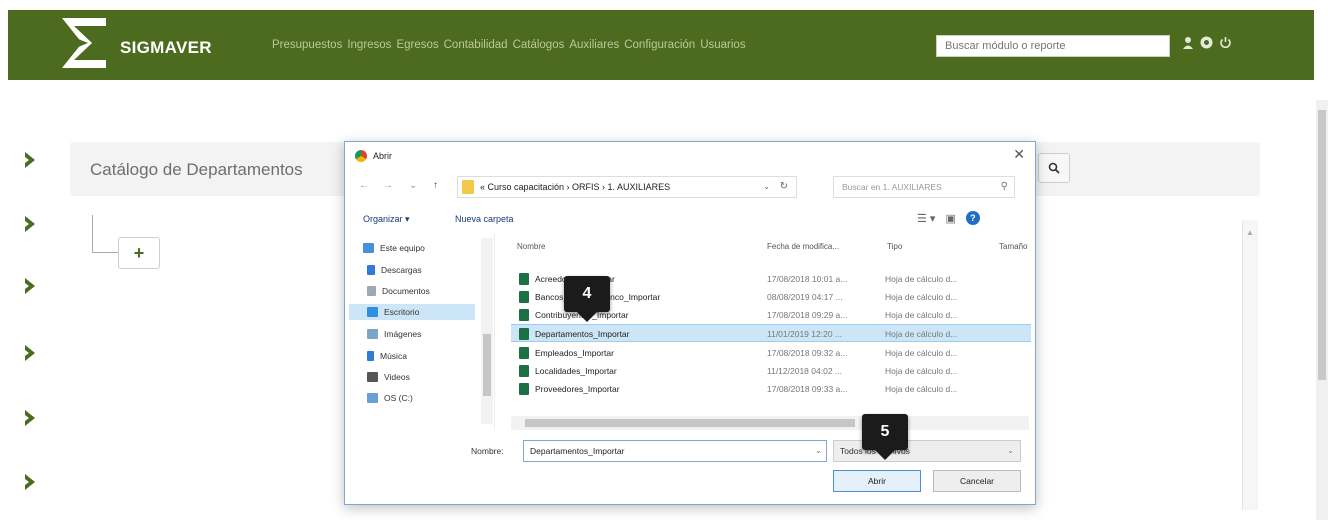 This screenshot has height=520, width=1328. What do you see at coordinates (383, 156) in the screenshot?
I see `dialog-title: Abrir` at bounding box center [383, 156].